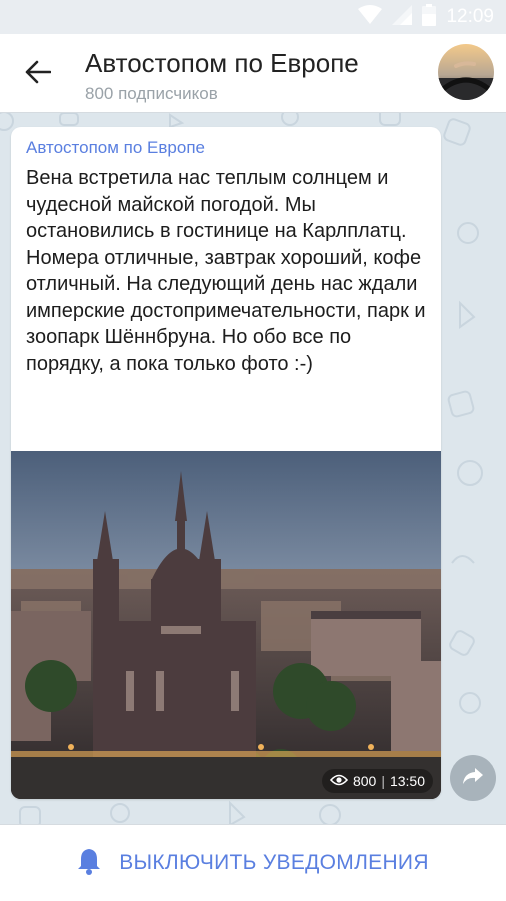 The width and height of the screenshot is (506, 901). I want to click on mute-notifications-button: ВЫКЛЮЧИТЬ УВЕДОМЛЕНИЯ, so click(253, 862).